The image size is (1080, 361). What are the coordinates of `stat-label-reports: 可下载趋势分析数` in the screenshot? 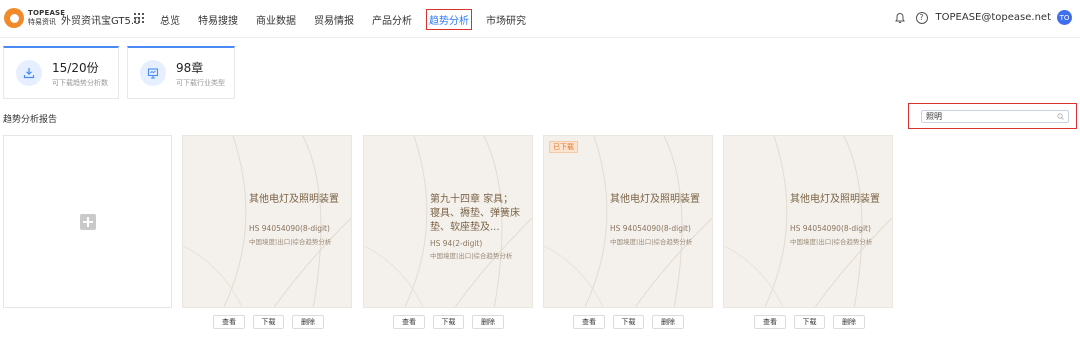 It's located at (80, 82).